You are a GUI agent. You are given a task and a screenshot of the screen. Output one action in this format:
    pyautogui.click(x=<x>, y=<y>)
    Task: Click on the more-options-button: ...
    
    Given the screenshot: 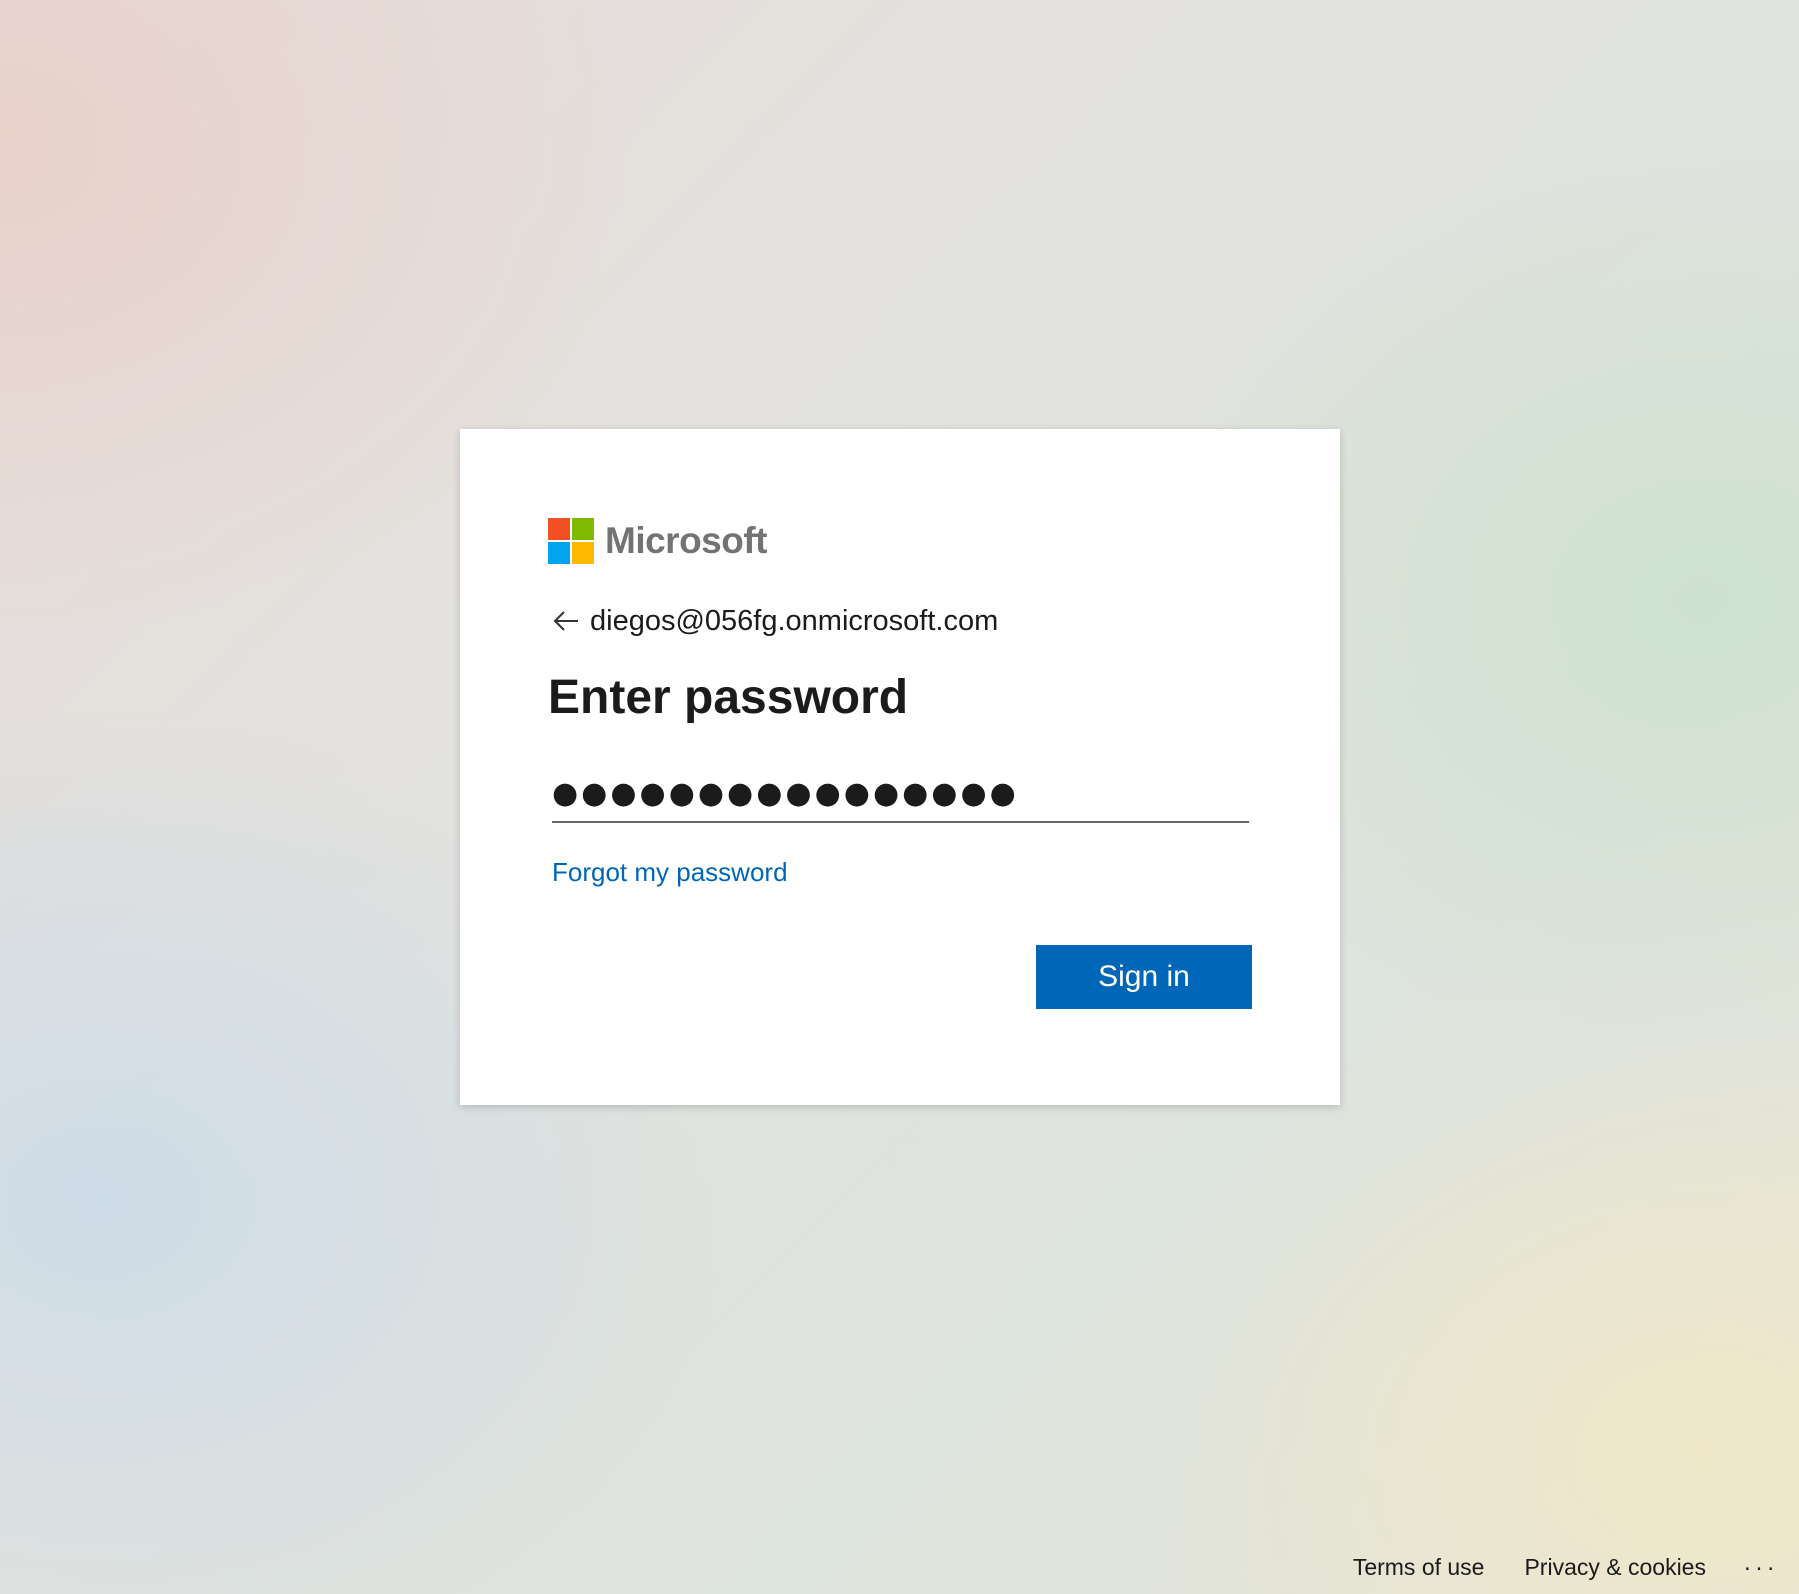 What is the action you would take?
    pyautogui.click(x=1761, y=1563)
    